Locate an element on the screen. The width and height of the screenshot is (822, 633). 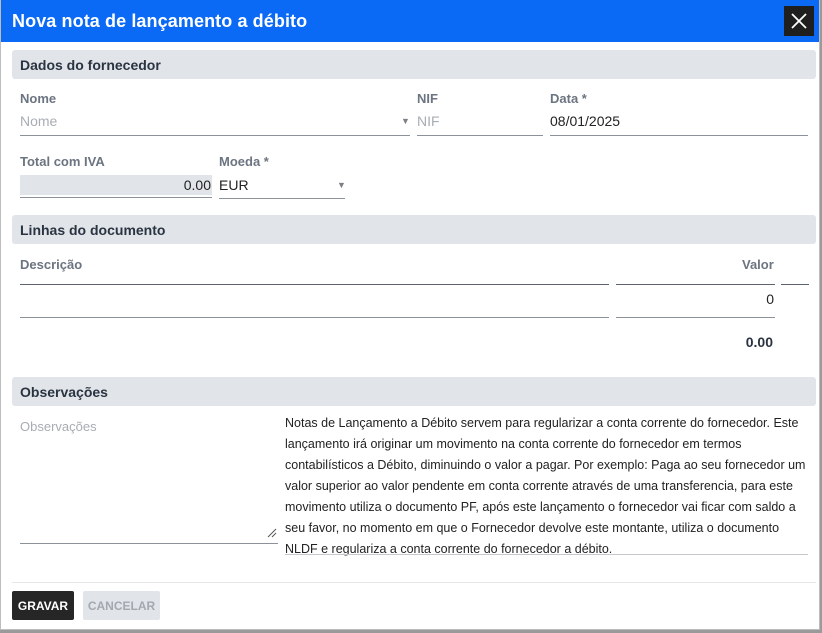
date-input: 08/01/2025 is located at coordinates (679, 122).